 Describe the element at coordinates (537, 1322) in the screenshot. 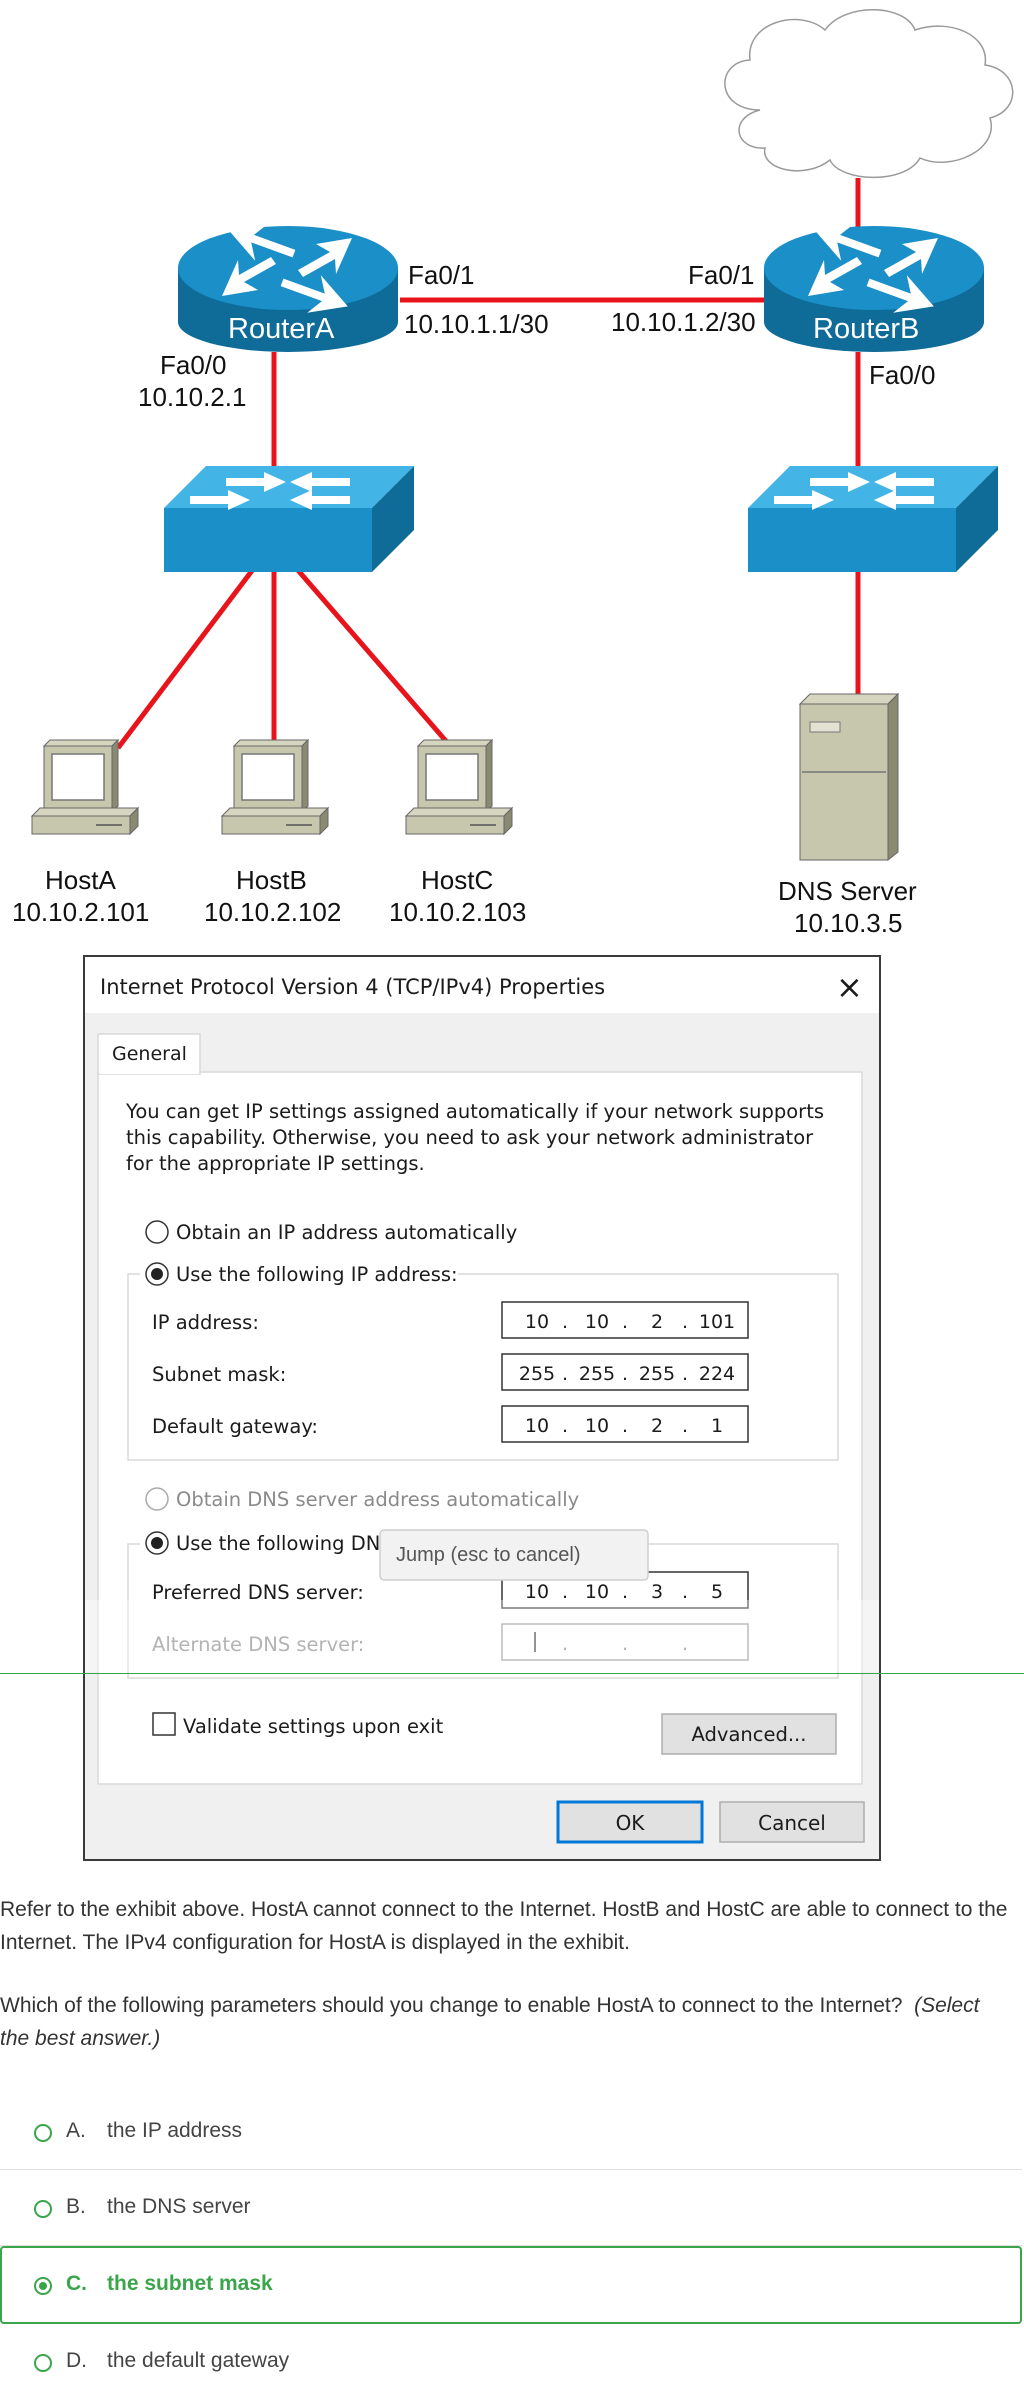

I see `ip-octet-1: 10` at that location.